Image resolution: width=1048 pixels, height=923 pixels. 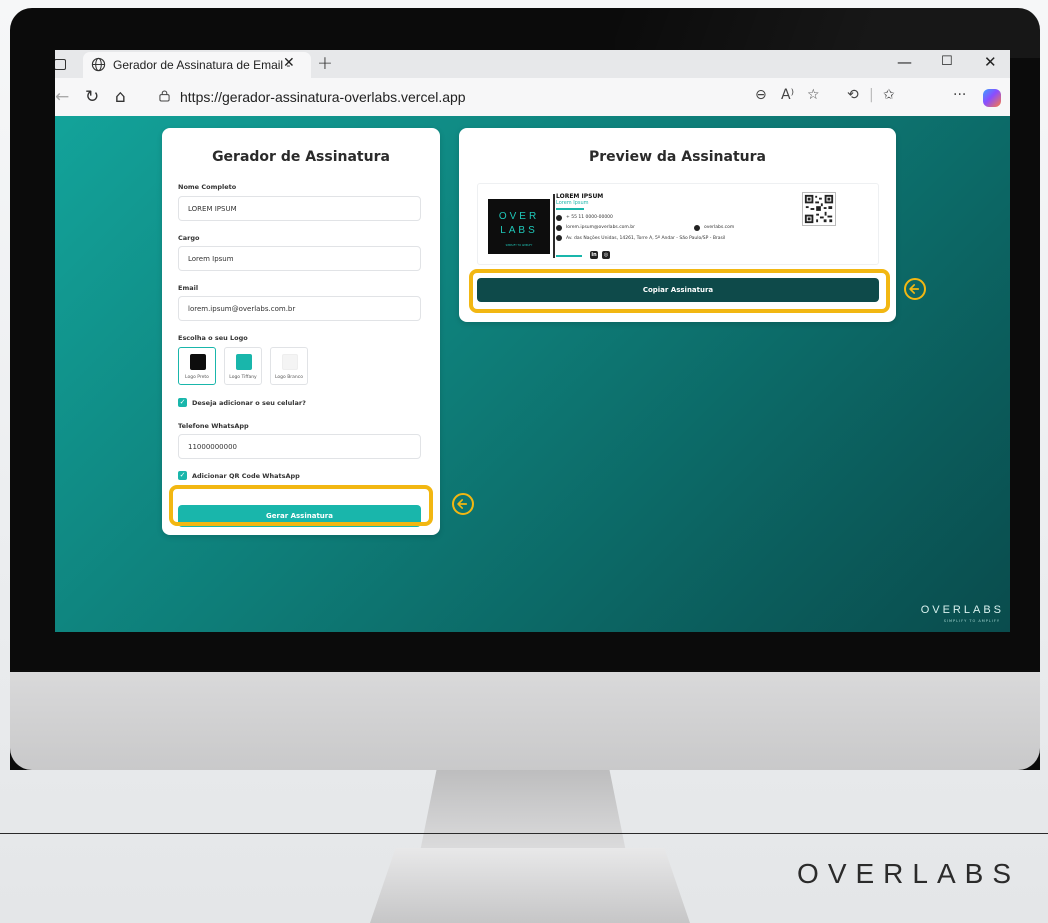 I want to click on highlight-generate-button, so click(x=301, y=505).